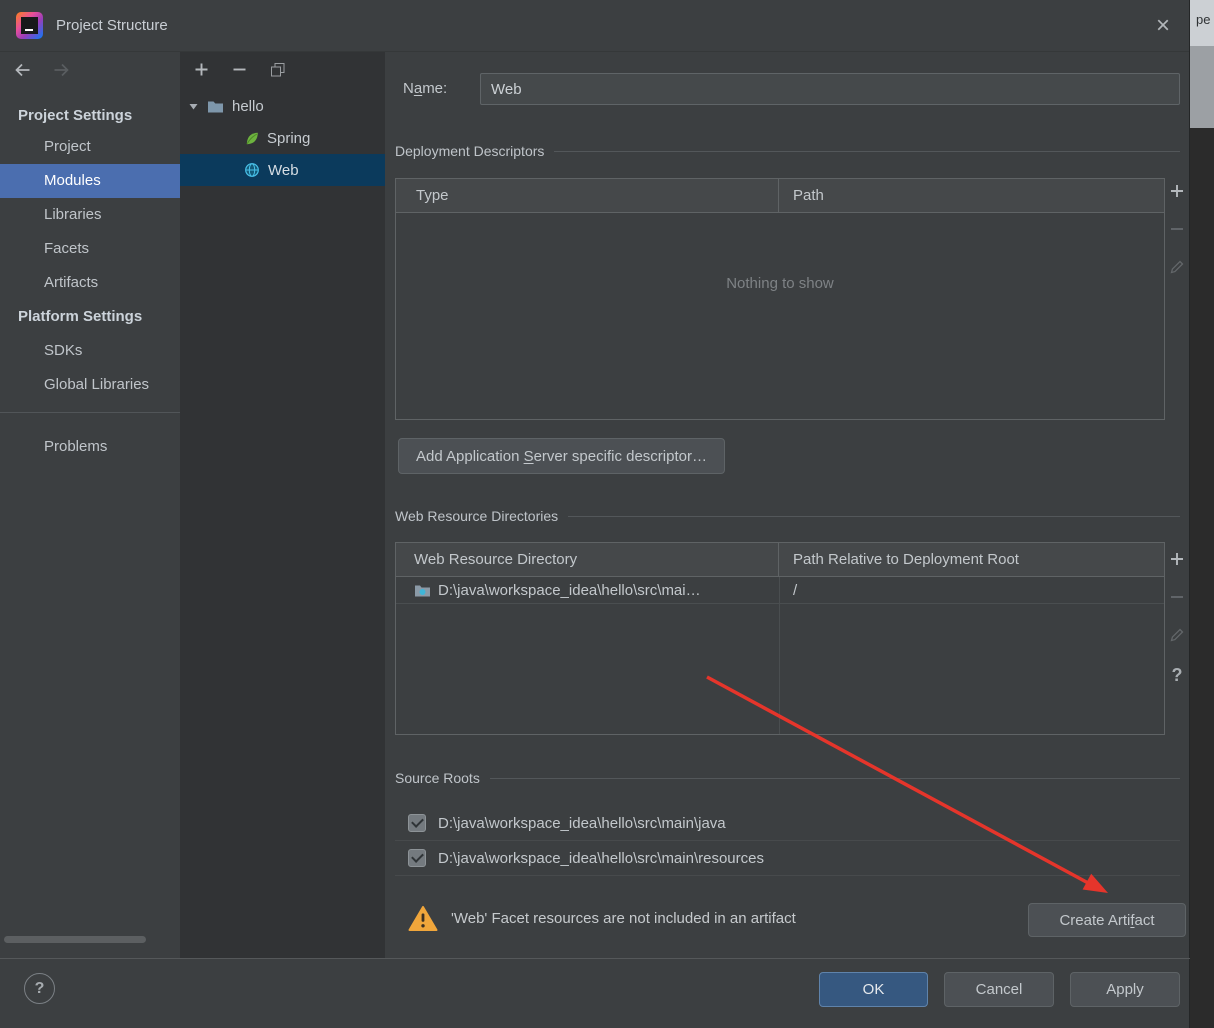 This screenshot has height=1028, width=1214. Describe the element at coordinates (251, 138) in the screenshot. I see `spring-leaf-icon` at that location.